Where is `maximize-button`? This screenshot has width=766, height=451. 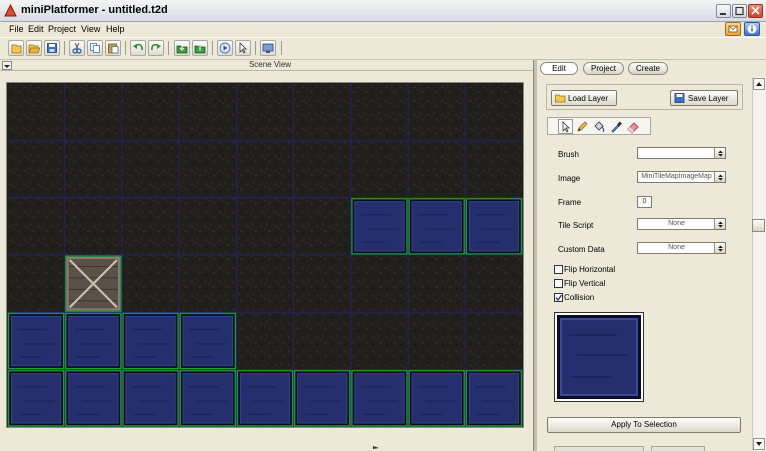 maximize-button is located at coordinates (739, 11).